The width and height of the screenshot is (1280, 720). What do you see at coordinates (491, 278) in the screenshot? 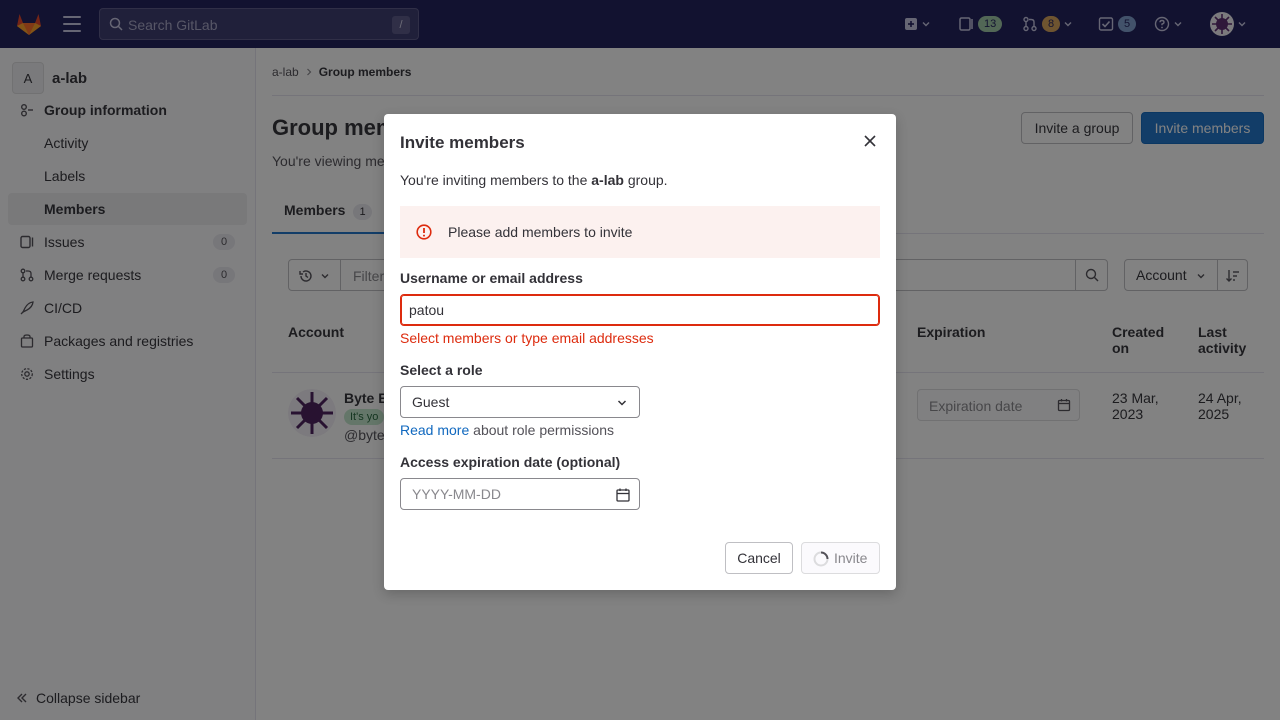
I see `username-label: Username or email address` at bounding box center [491, 278].